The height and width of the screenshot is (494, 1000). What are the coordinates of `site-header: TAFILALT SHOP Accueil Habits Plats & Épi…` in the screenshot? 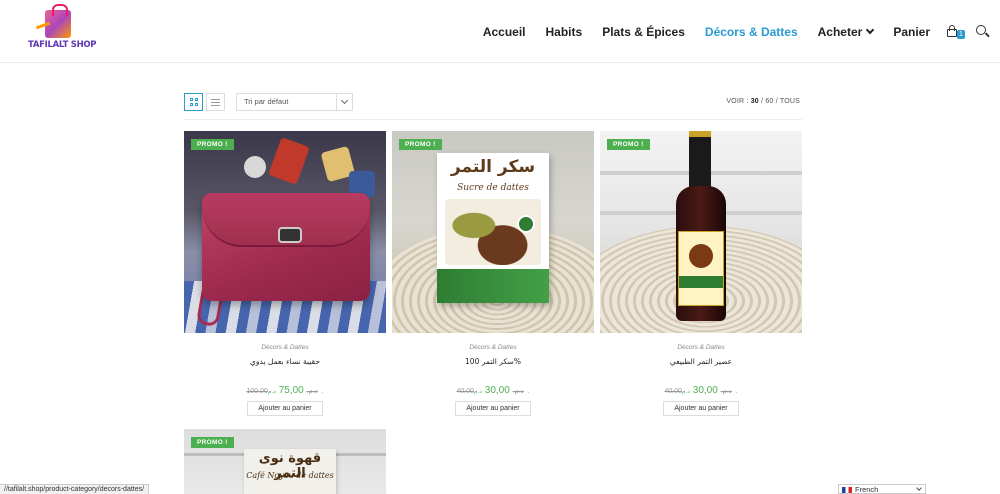 It's located at (500, 31).